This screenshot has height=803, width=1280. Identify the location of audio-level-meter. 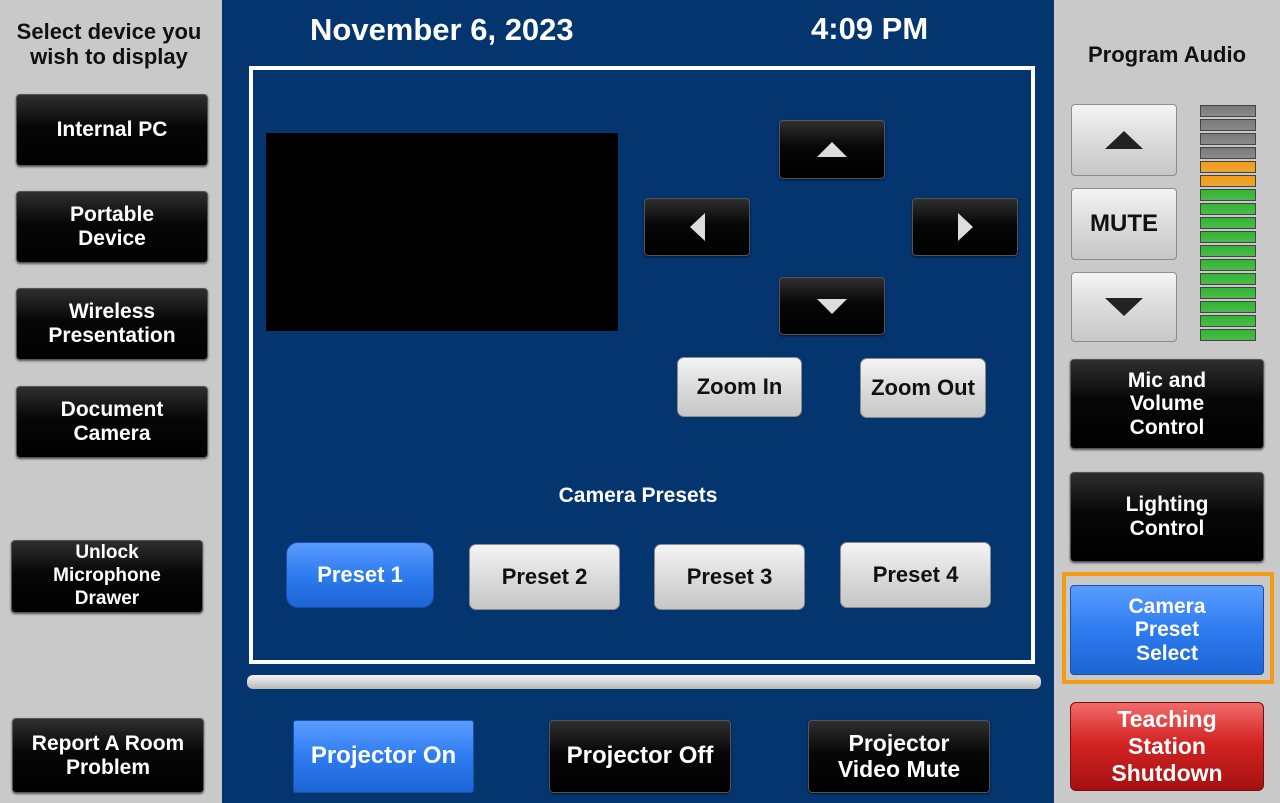
(1228, 225).